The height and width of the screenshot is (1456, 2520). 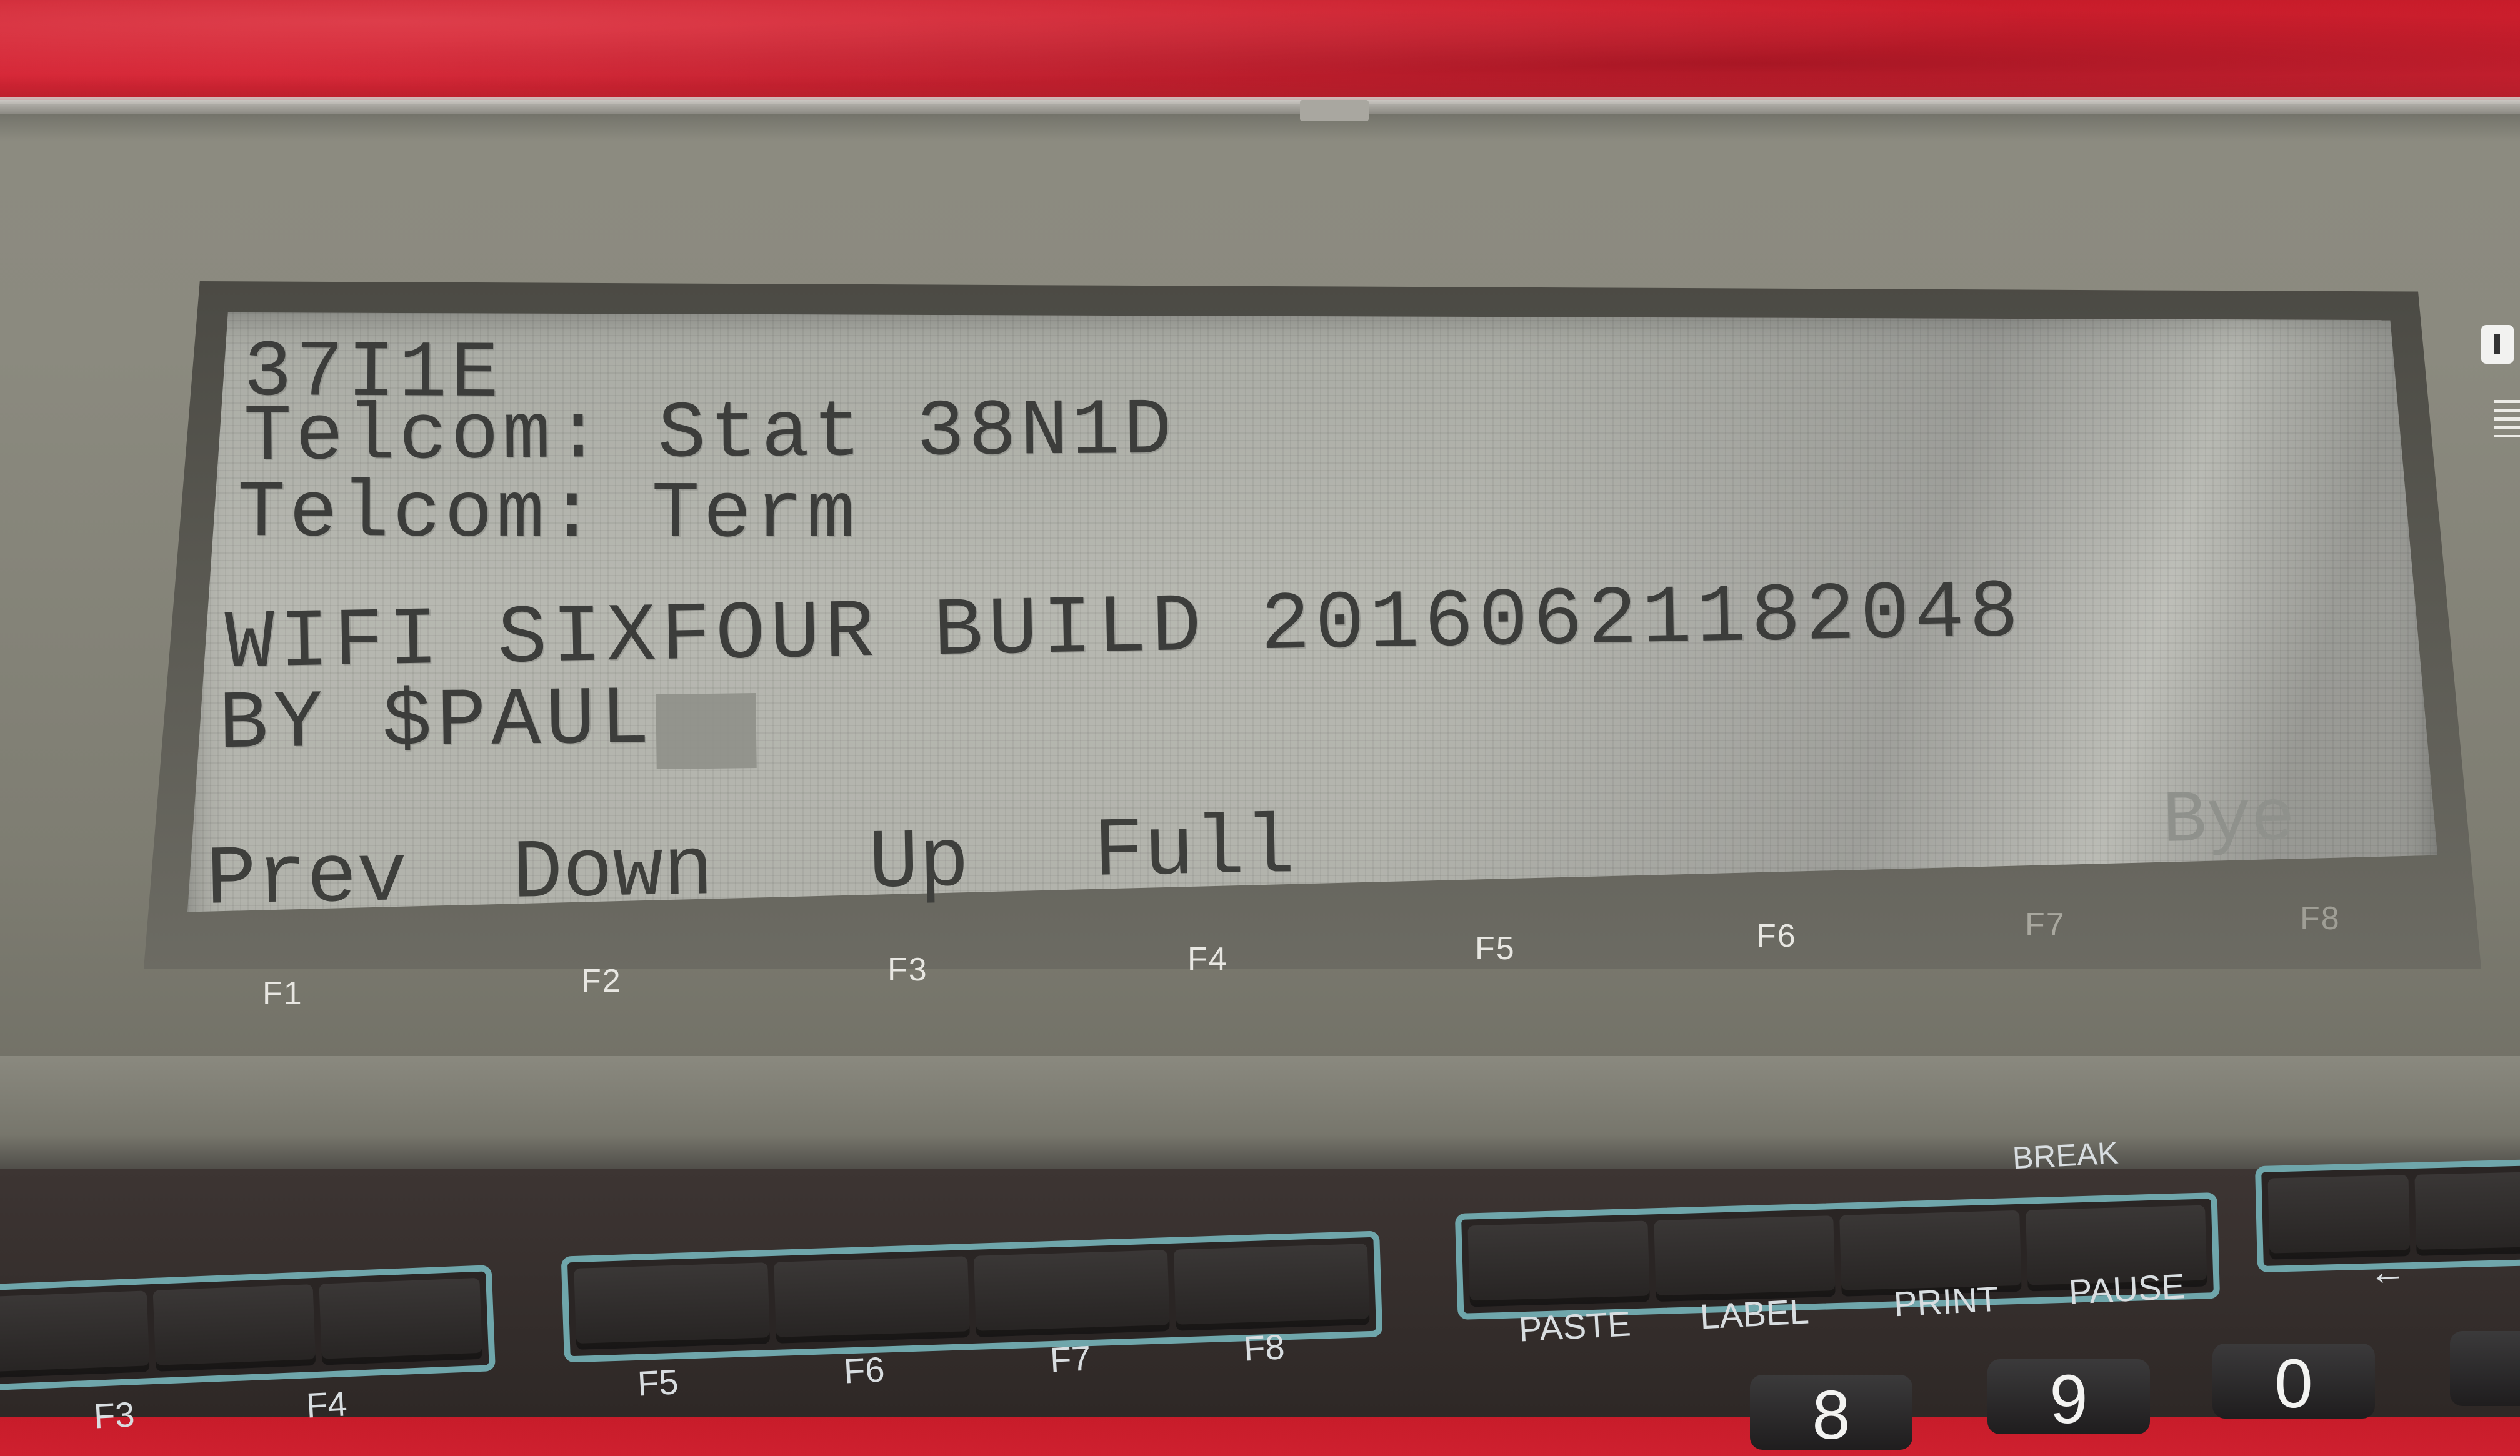 What do you see at coordinates (908, 970) in the screenshot?
I see `bezel-label-f3: F3` at bounding box center [908, 970].